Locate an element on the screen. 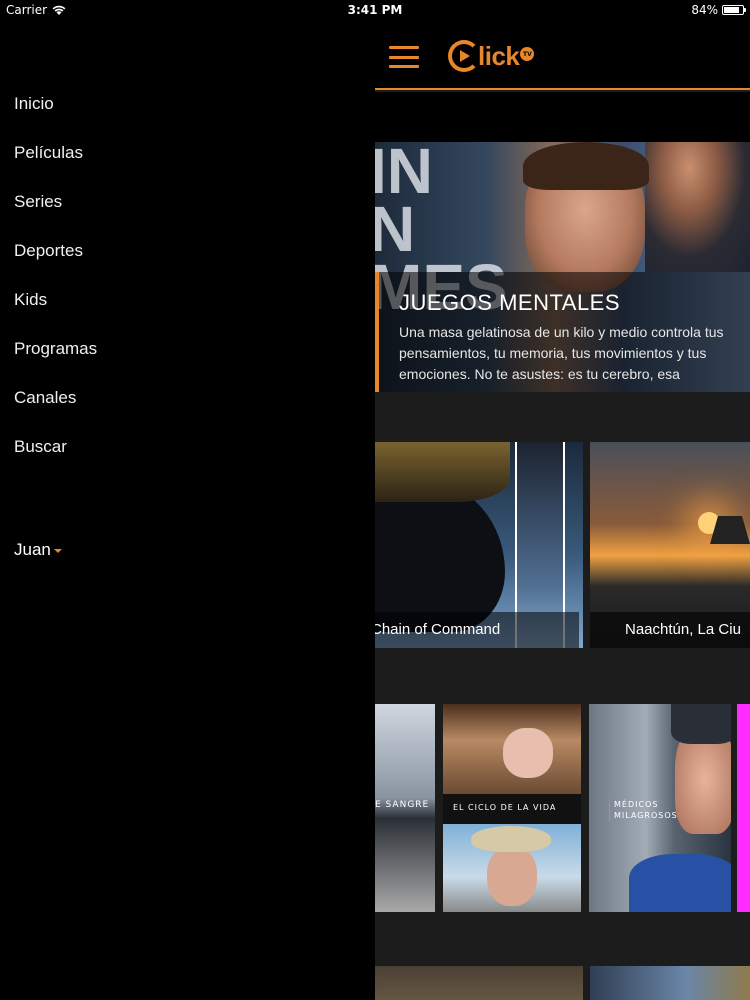 This screenshot has width=750, height=1000. status-bar: Carrier 3:41 PM 84% is located at coordinates (375, 10).